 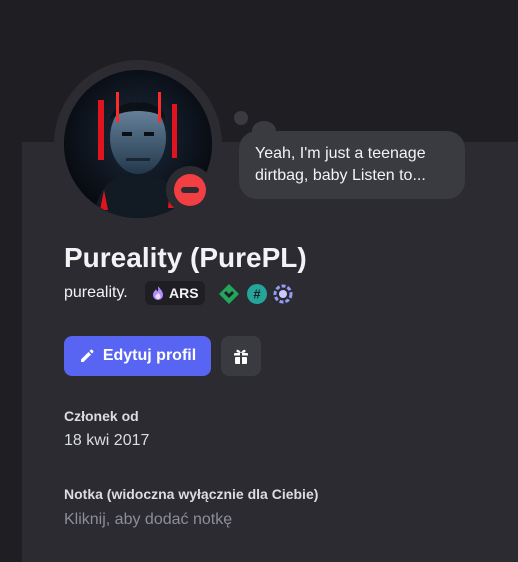 I want to click on hashtag-badge-icon: #, so click(x=257, y=294).